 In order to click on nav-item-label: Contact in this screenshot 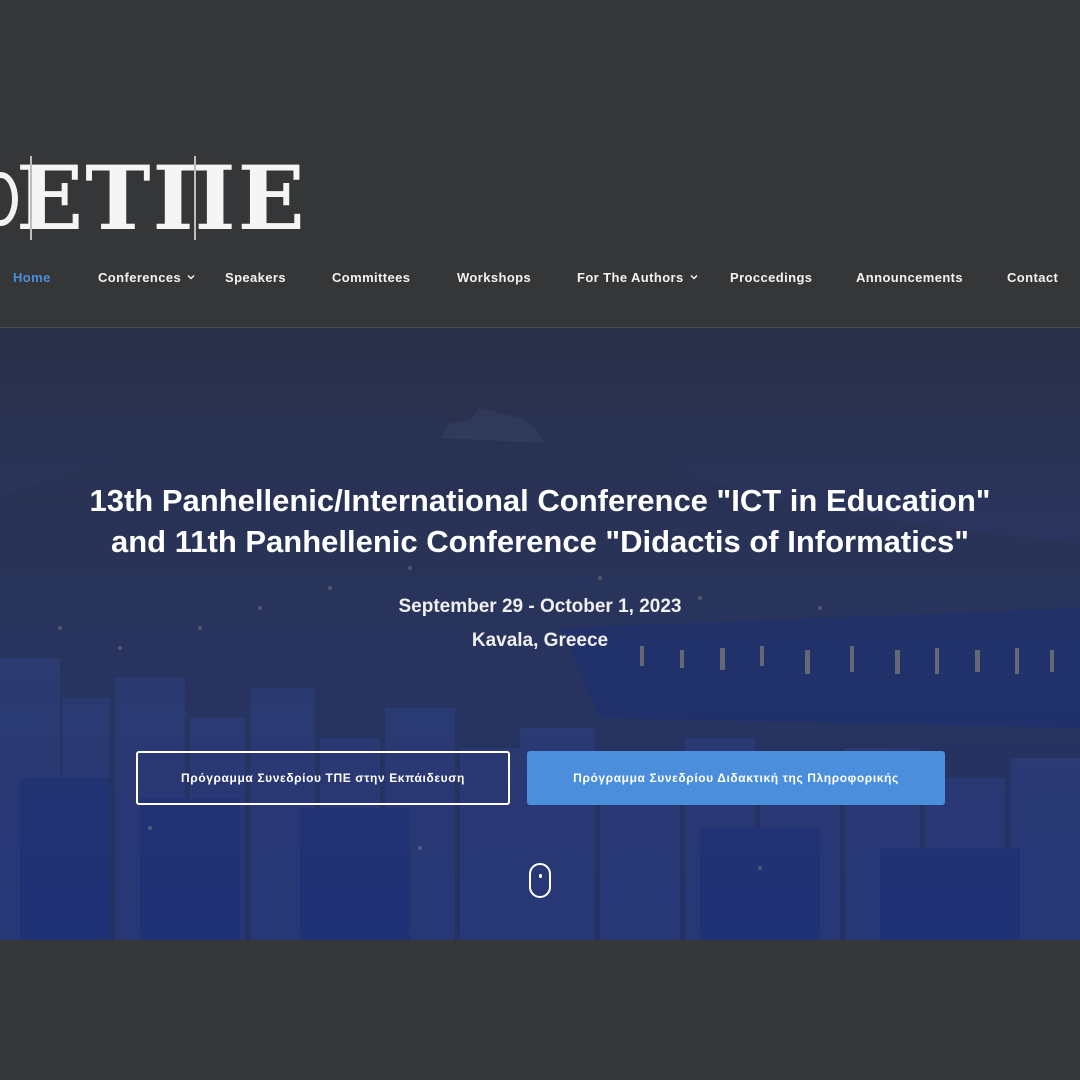, I will do `click(1033, 277)`.